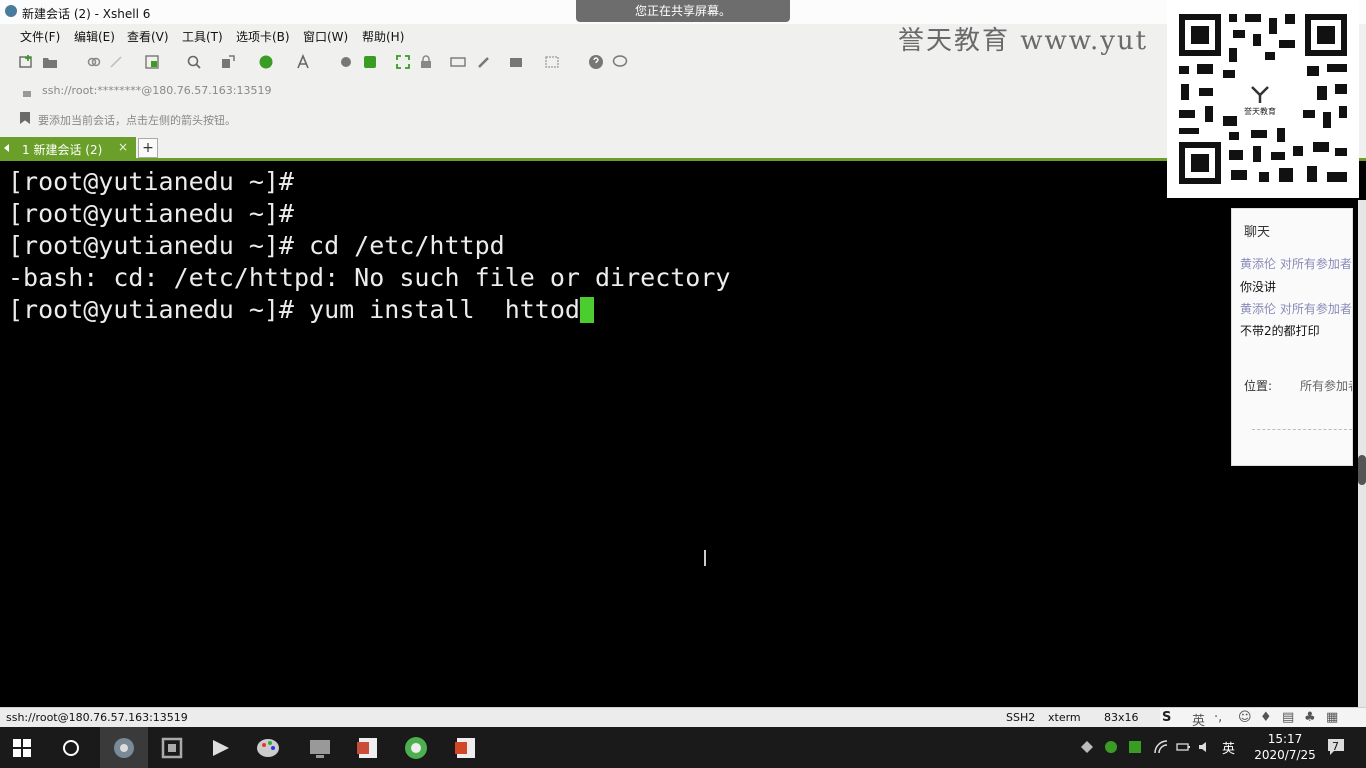 Image resolution: width=1366 pixels, height=768 pixels. Describe the element at coordinates (22, 748) in the screenshot. I see `windows-start-icon` at that location.